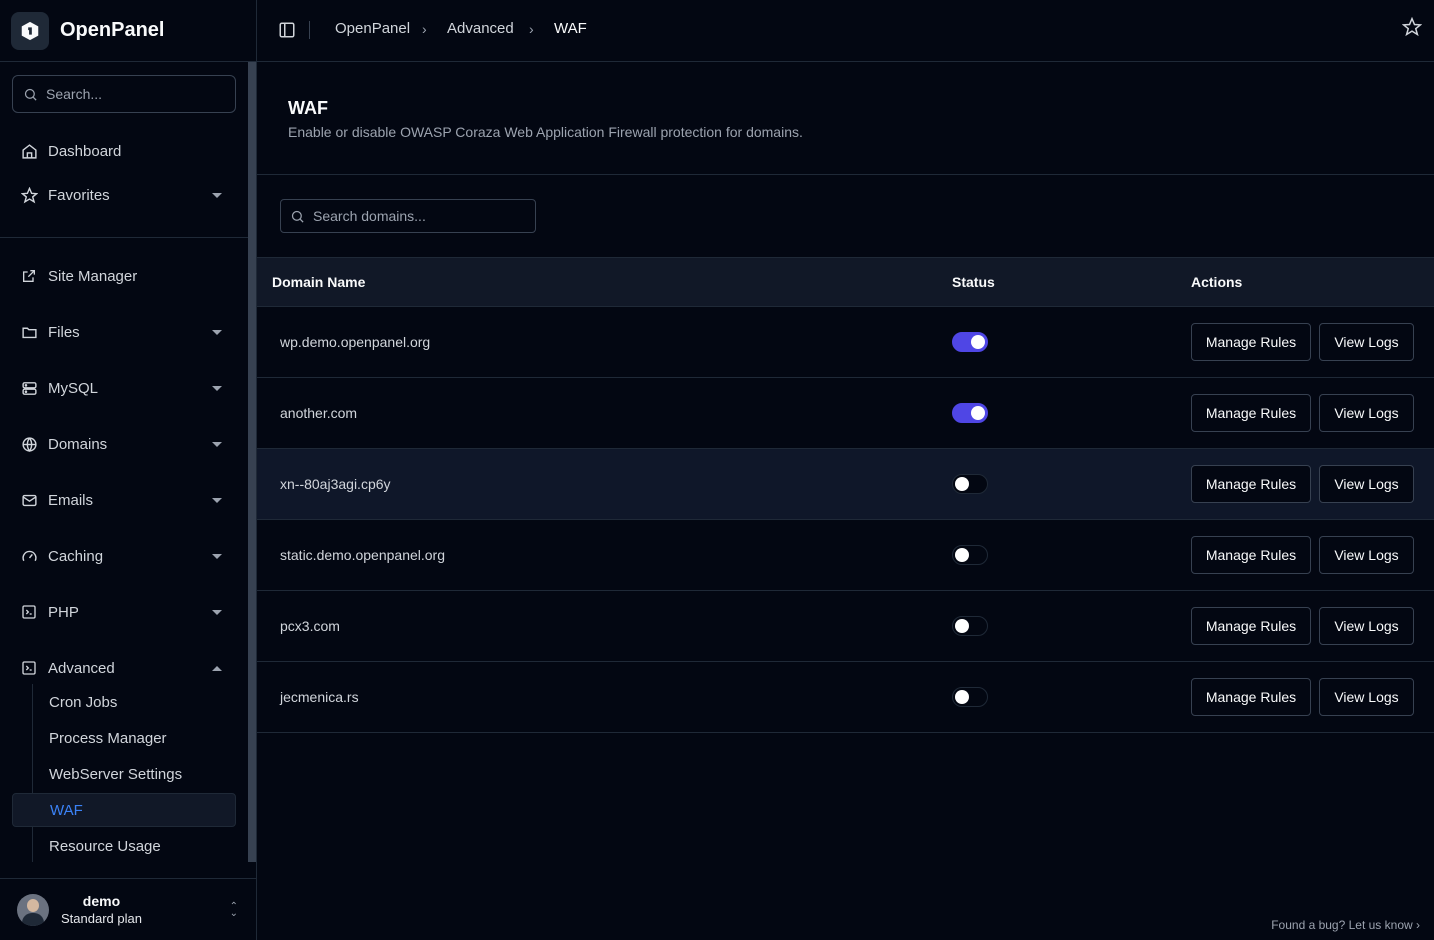 The height and width of the screenshot is (940, 1434). I want to click on sidebar-item-caching: Caching, so click(124, 556).